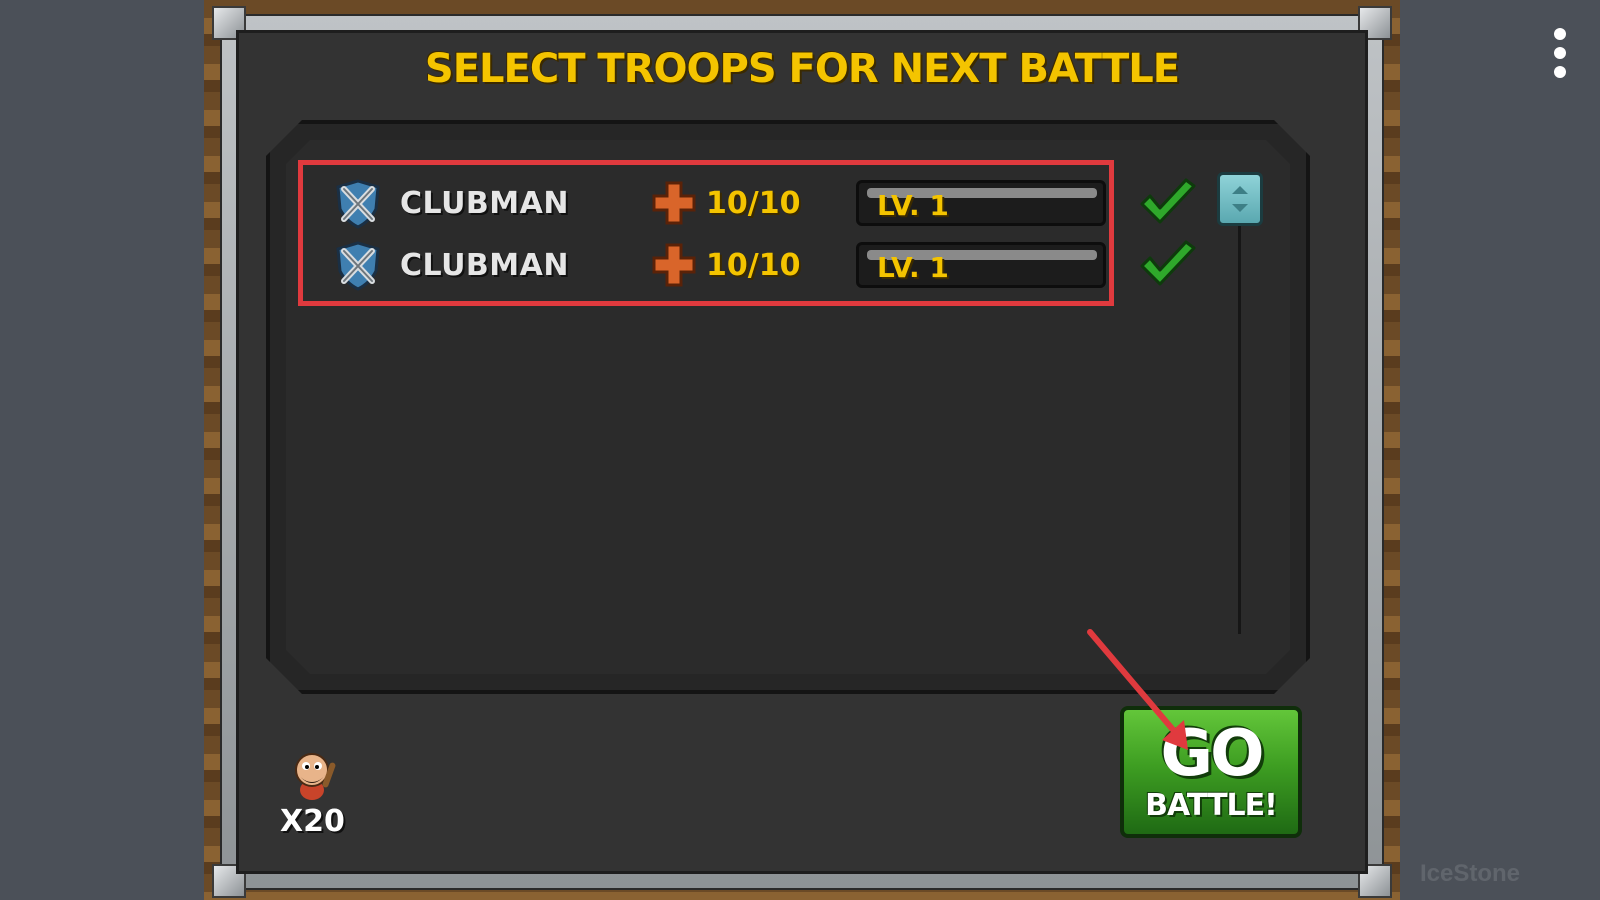  I want to click on caveman-icon, so click(315, 776).